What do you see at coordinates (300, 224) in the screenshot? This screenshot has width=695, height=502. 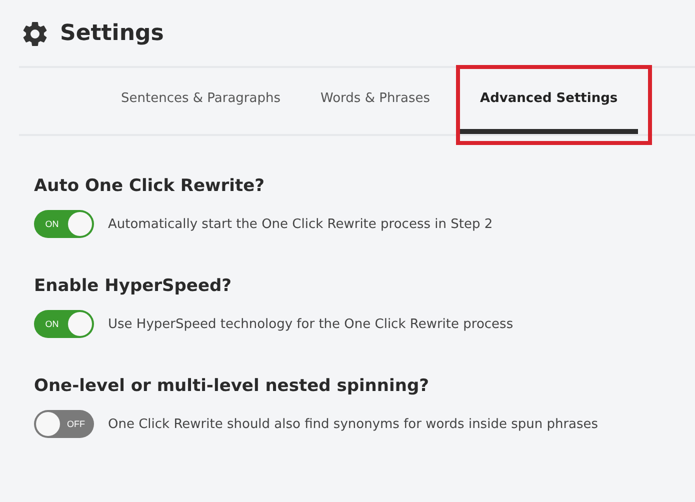 I see `setting-description: Automatically start the One Click Rewrite process in Step 2` at bounding box center [300, 224].